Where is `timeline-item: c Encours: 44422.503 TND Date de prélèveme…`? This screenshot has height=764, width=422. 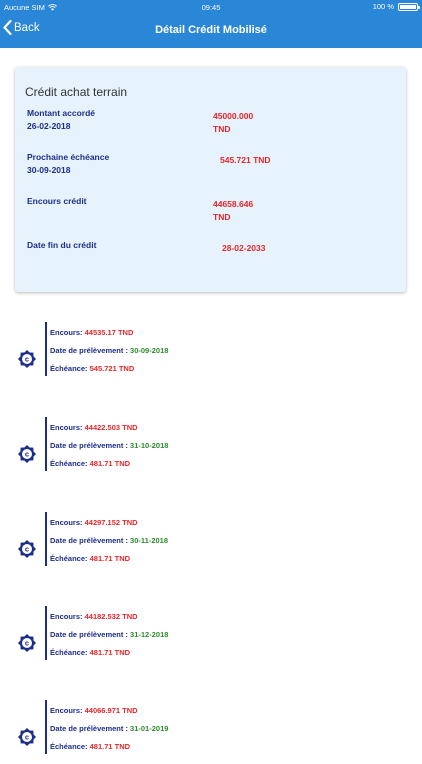 timeline-item: c Encours: 44422.503 TND Date de prélèveme… is located at coordinates (211, 449).